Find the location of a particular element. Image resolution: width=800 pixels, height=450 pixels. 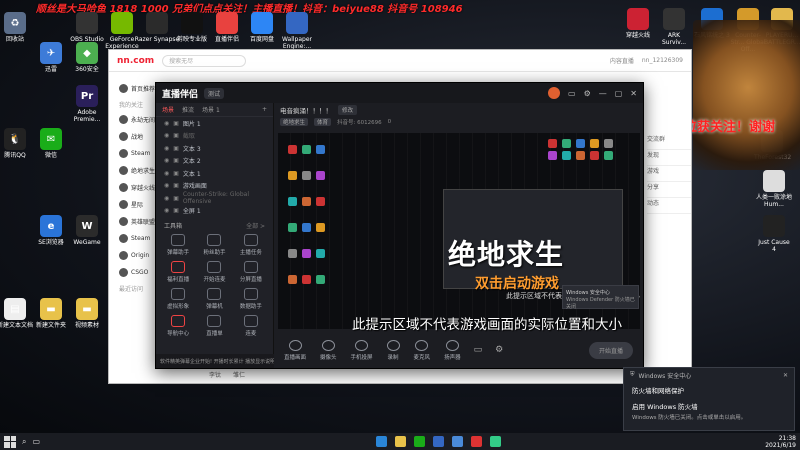

right-column-item: 分享 is located at coordinates (669, 190).